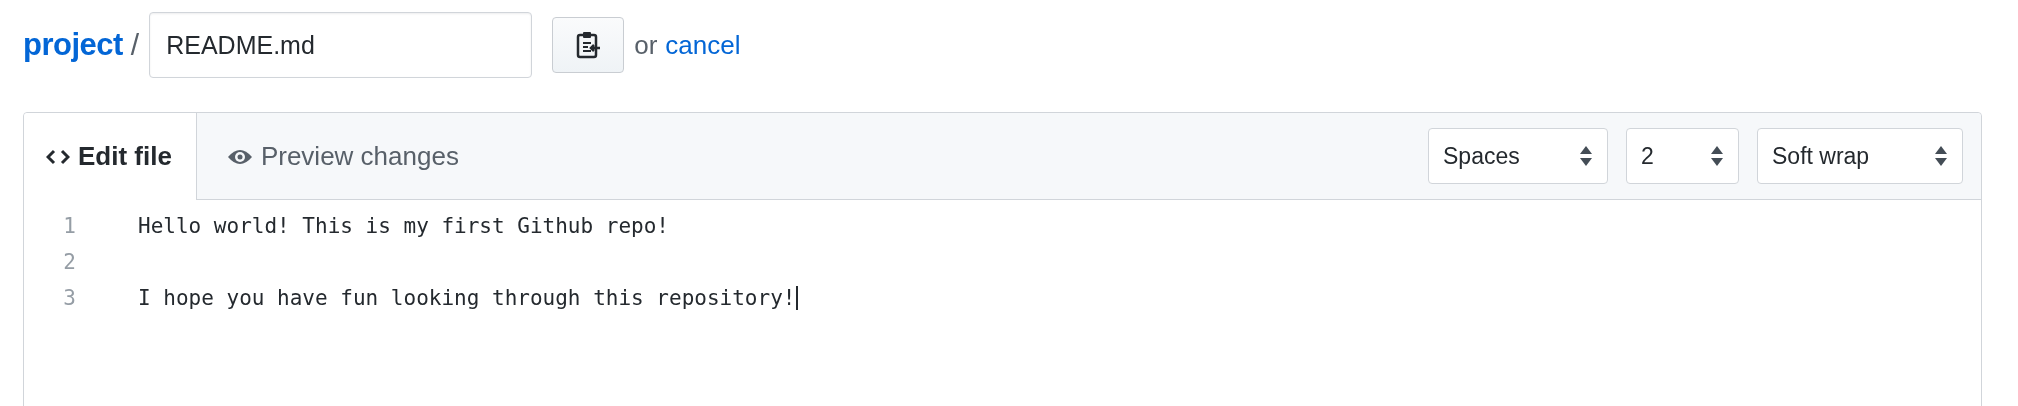 This screenshot has width=2018, height=406. Describe the element at coordinates (239, 156) in the screenshot. I see `eye-icon` at that location.